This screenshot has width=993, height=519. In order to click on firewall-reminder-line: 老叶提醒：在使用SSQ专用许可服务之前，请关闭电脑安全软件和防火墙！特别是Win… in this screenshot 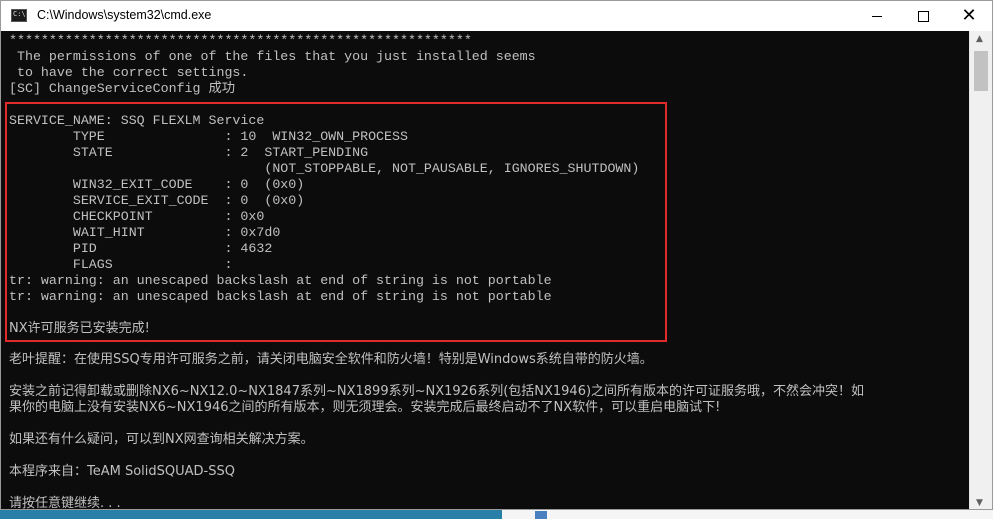, I will do `click(331, 359)`.